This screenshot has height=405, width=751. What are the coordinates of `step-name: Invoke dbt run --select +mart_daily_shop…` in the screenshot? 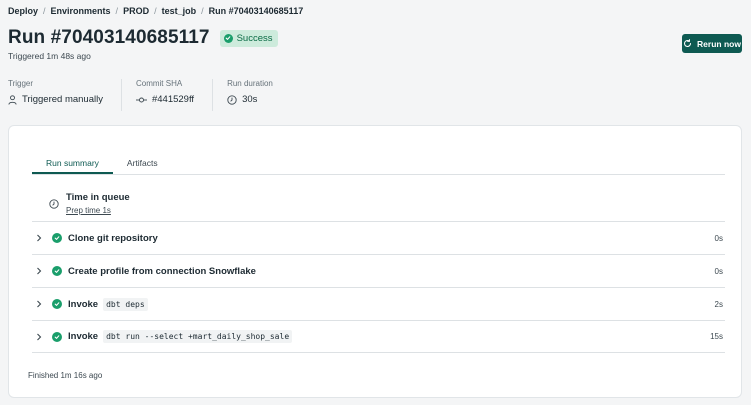 It's located at (180, 336).